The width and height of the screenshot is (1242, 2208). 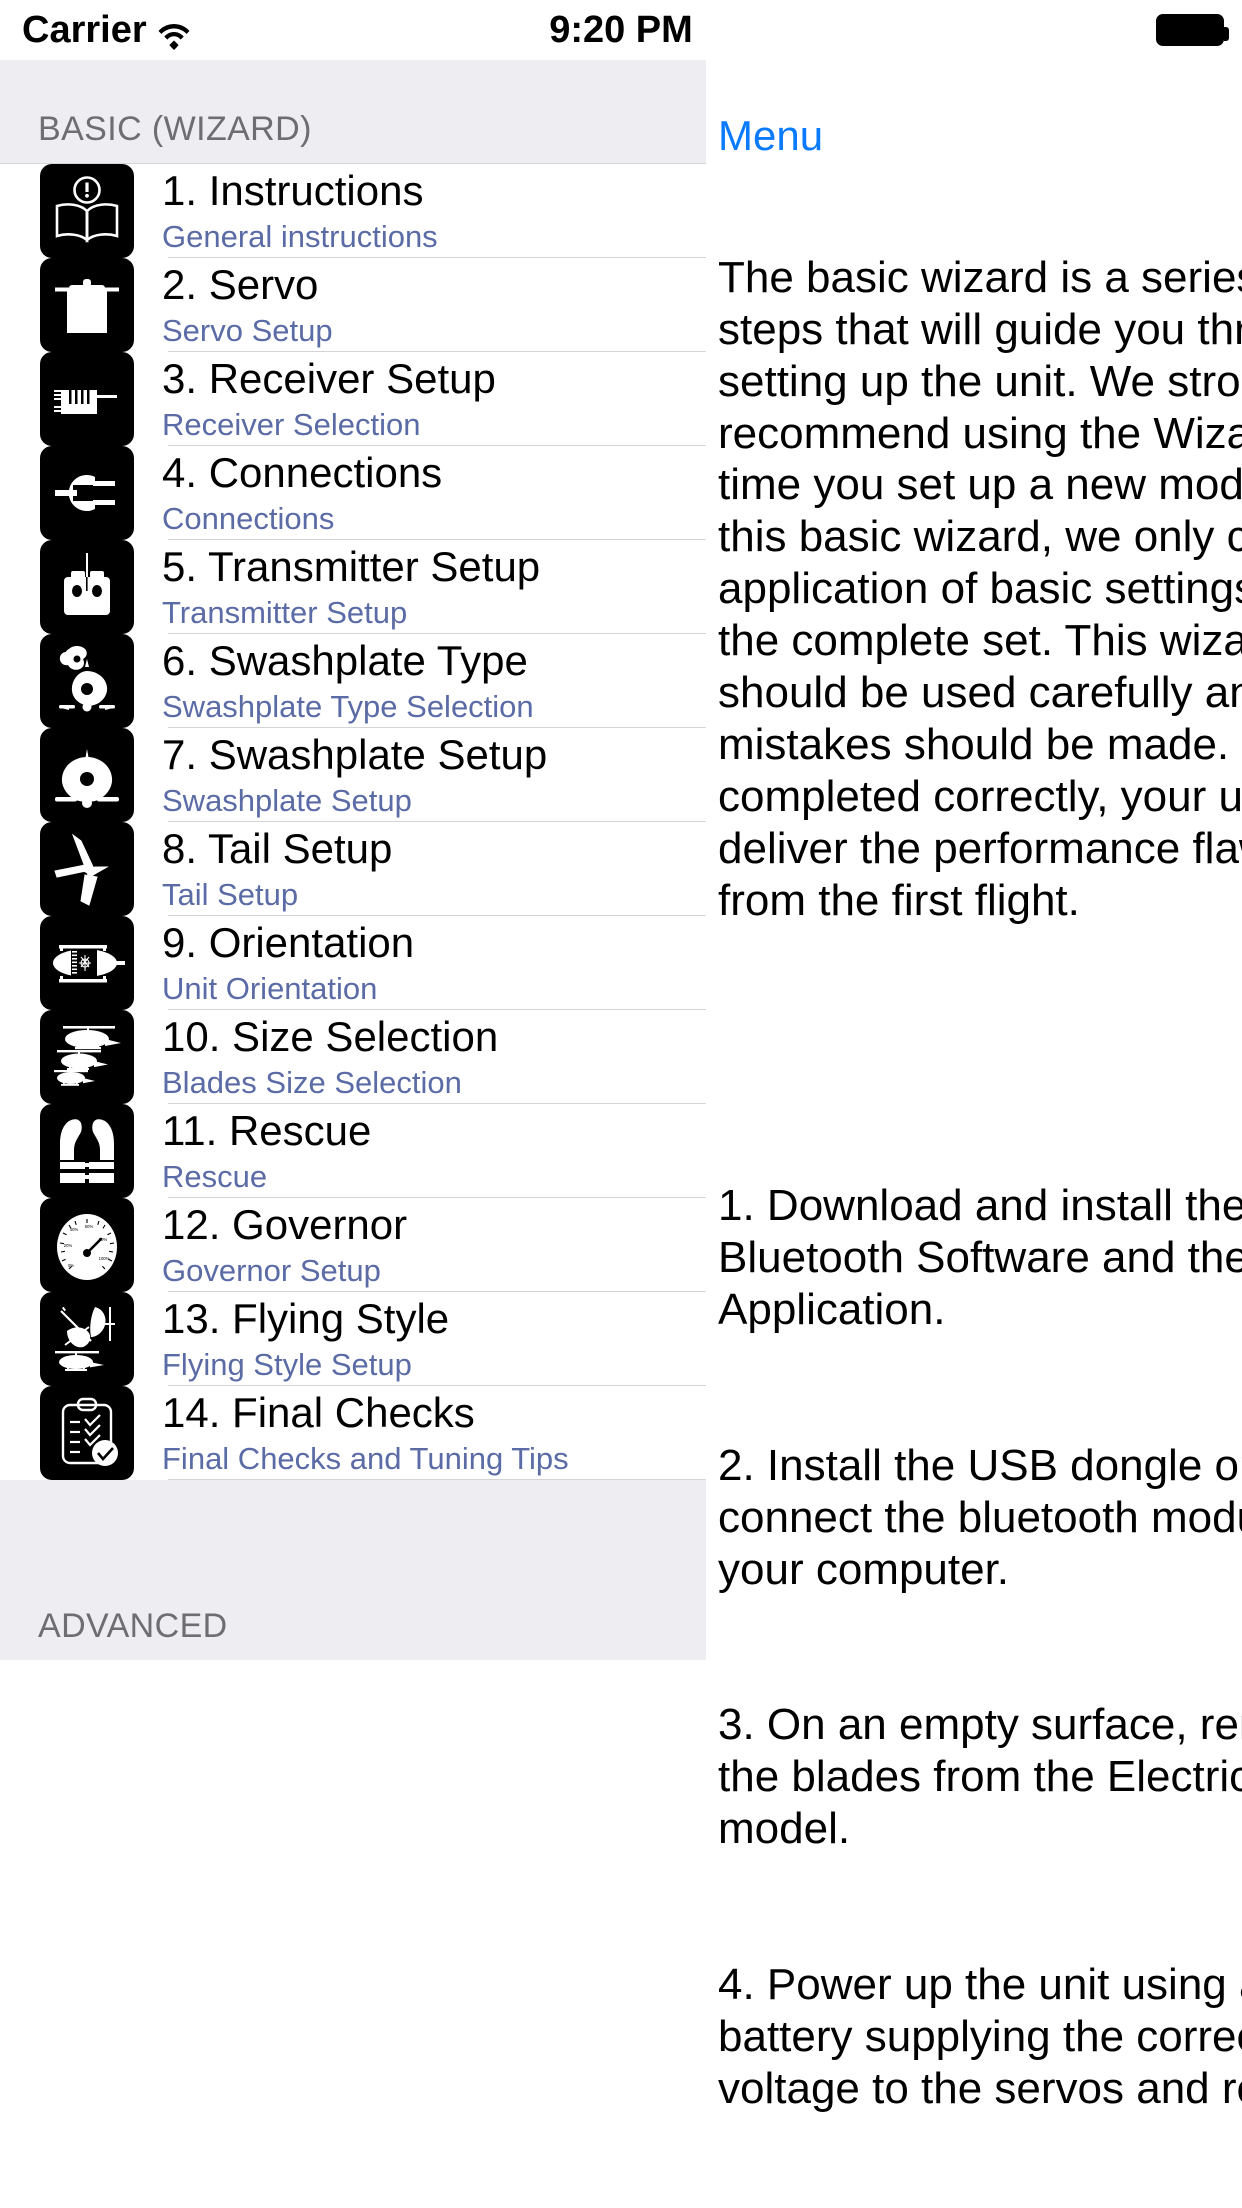 I want to click on list-item-subtitle: Swashplate Setup, so click(x=287, y=800).